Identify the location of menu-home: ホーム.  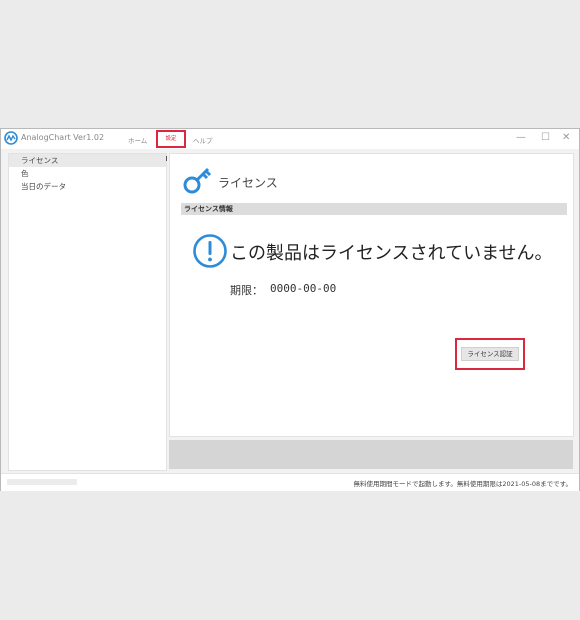
(137, 140).